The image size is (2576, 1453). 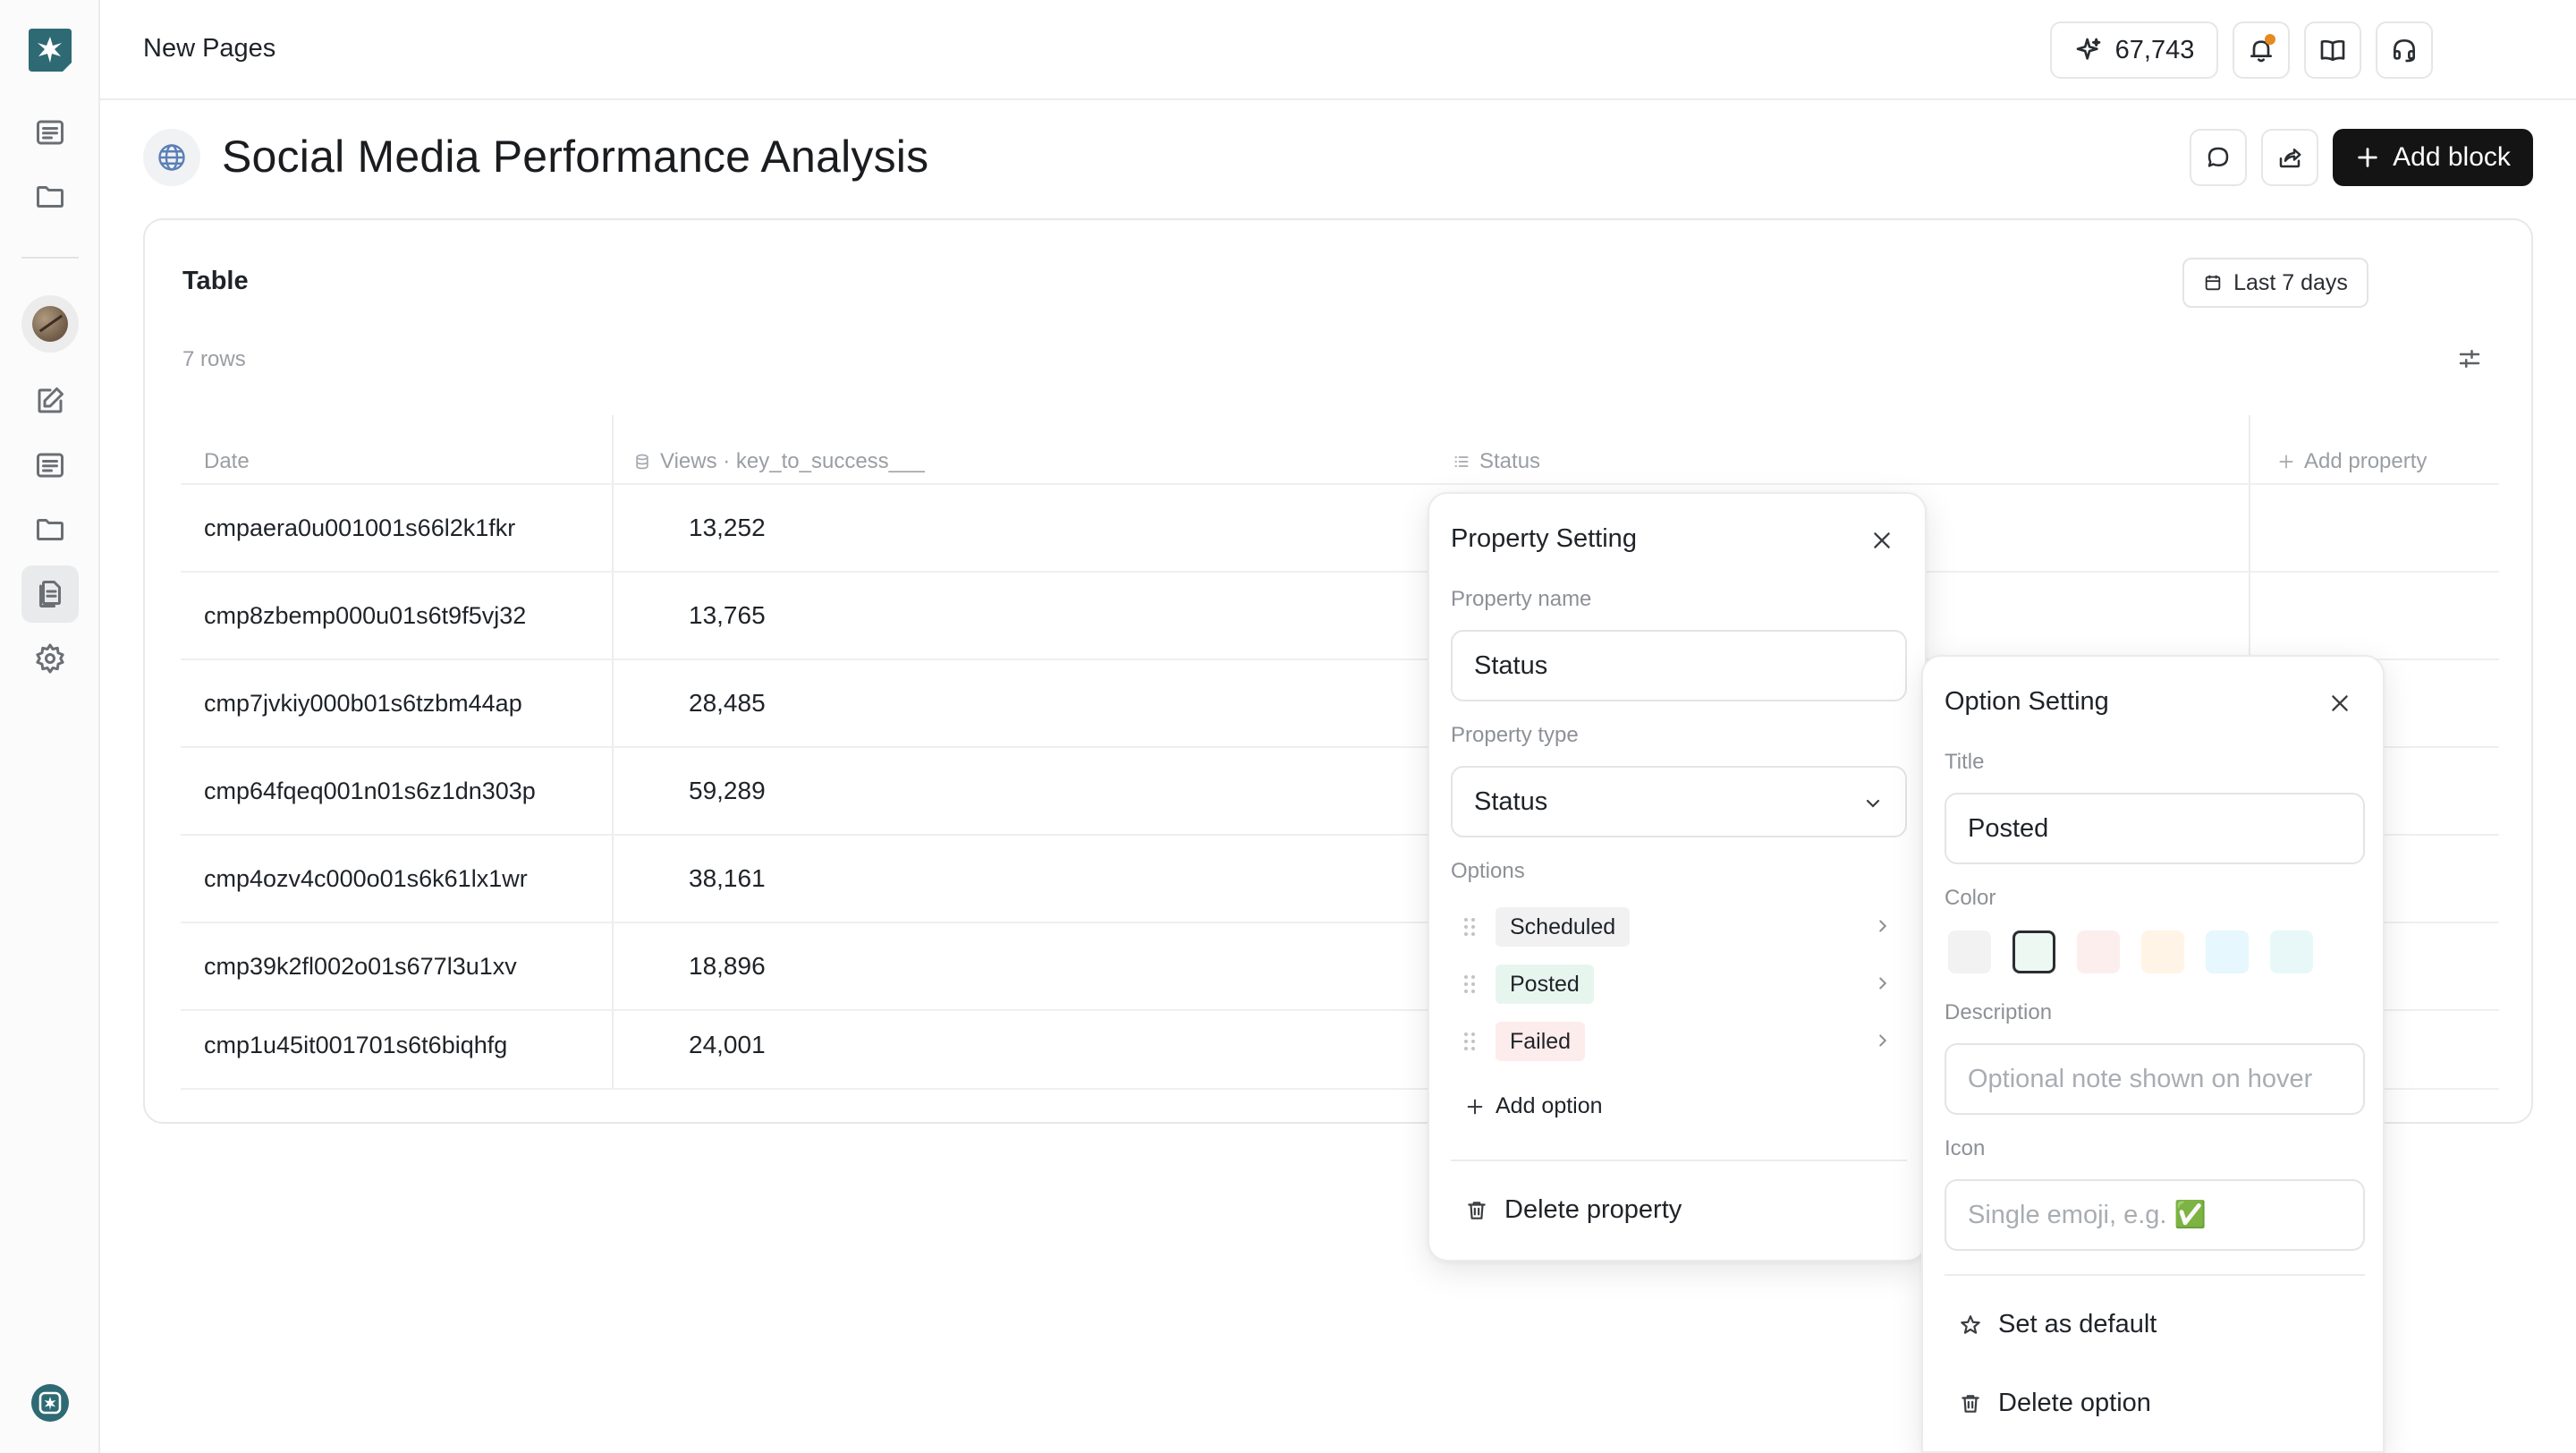 What do you see at coordinates (727, 528) in the screenshot?
I see `cell-views: 13,252` at bounding box center [727, 528].